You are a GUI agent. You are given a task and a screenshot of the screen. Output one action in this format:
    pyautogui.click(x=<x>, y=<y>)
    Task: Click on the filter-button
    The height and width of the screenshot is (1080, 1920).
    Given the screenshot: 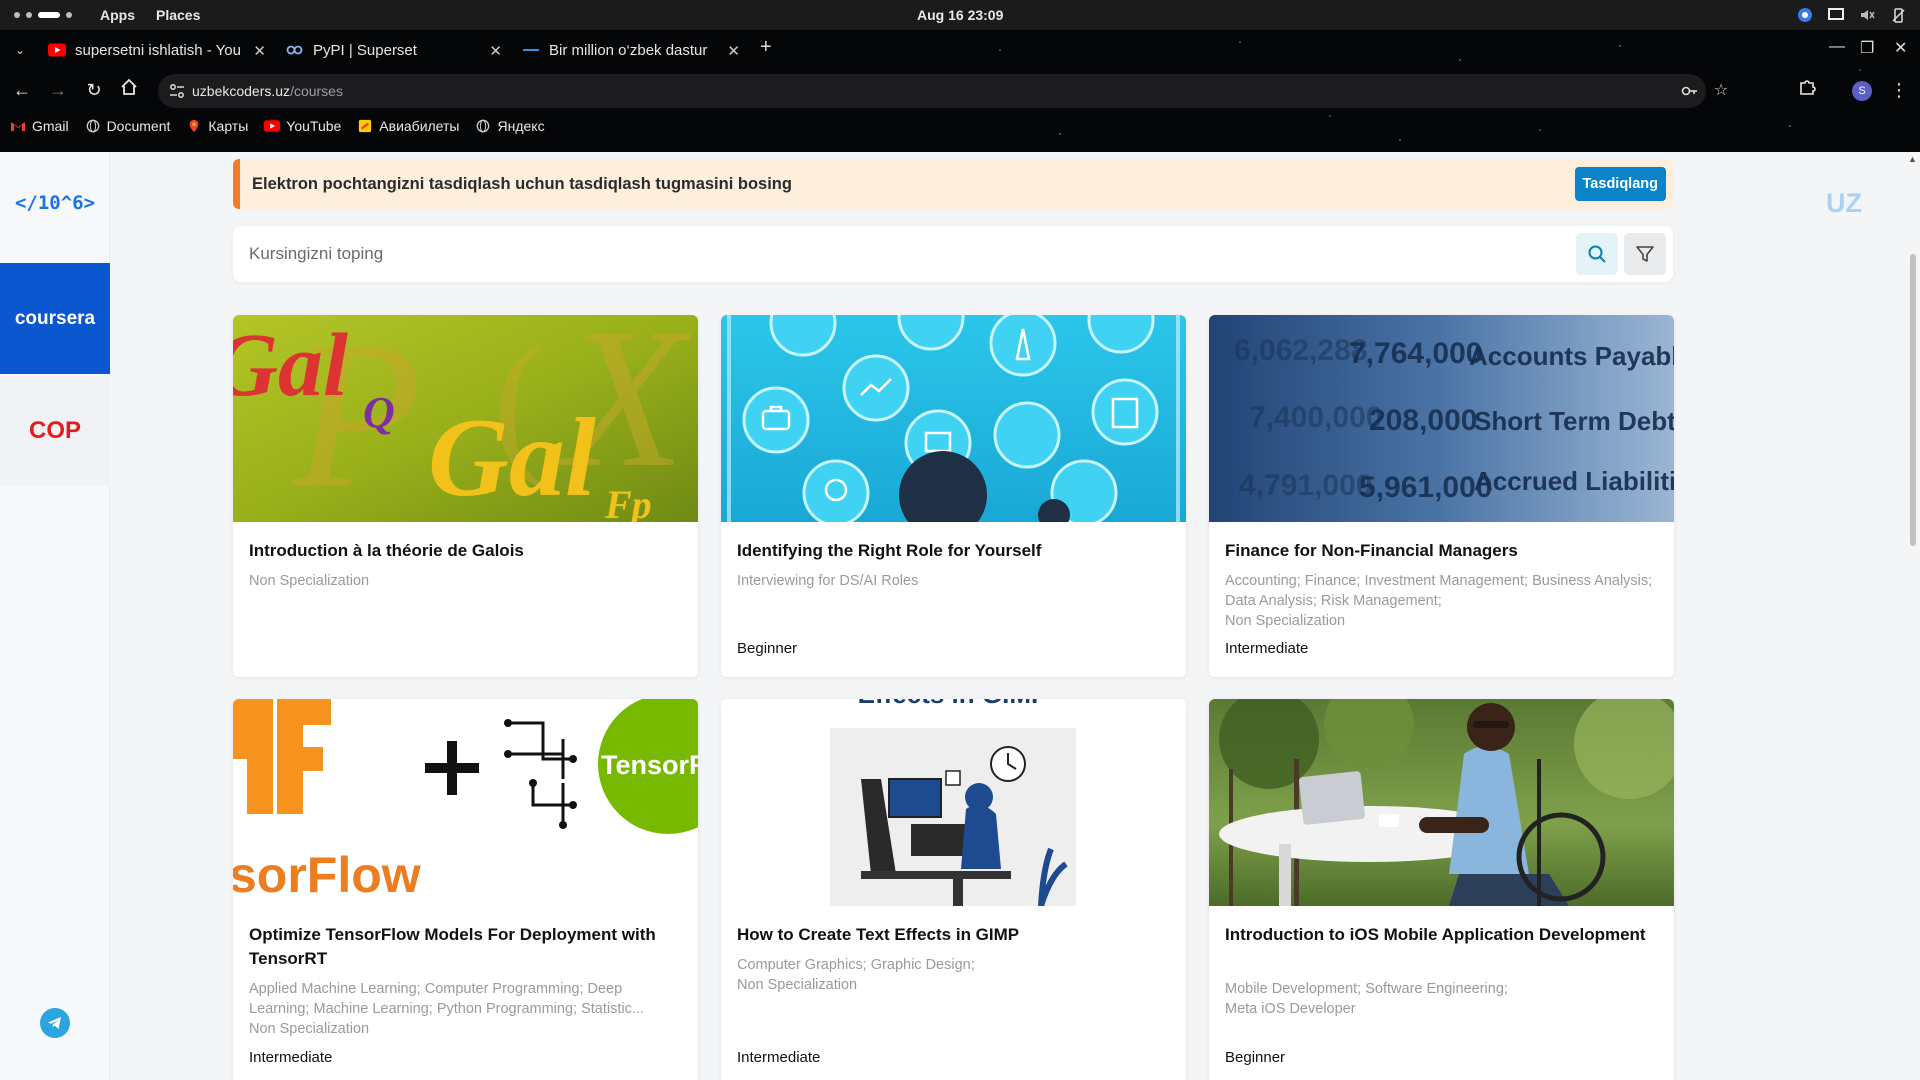 What is the action you would take?
    pyautogui.click(x=1645, y=254)
    